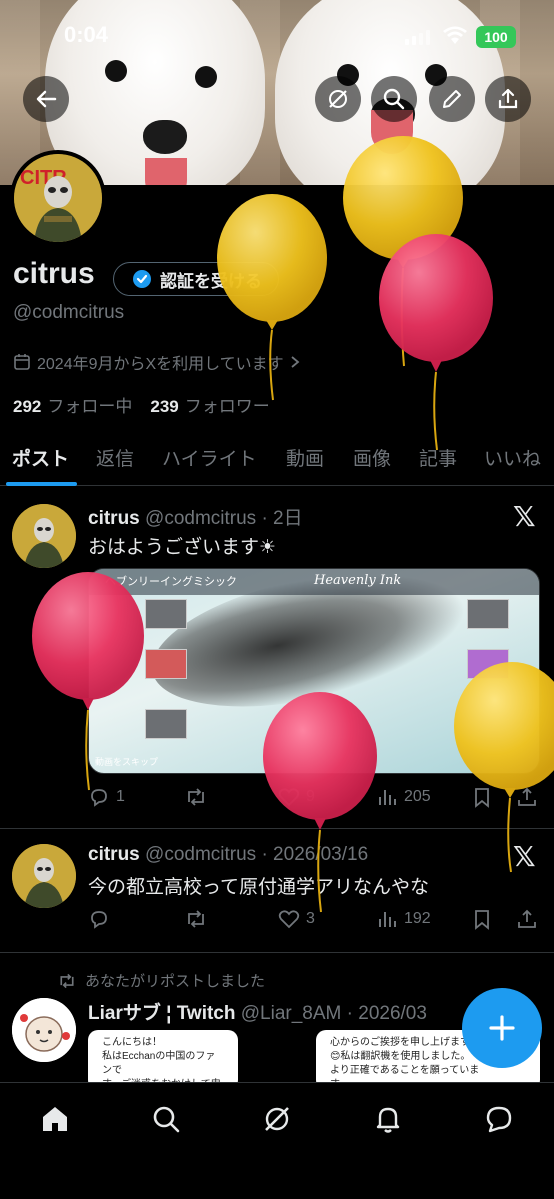  I want to click on nav-grok, so click(277, 1119).